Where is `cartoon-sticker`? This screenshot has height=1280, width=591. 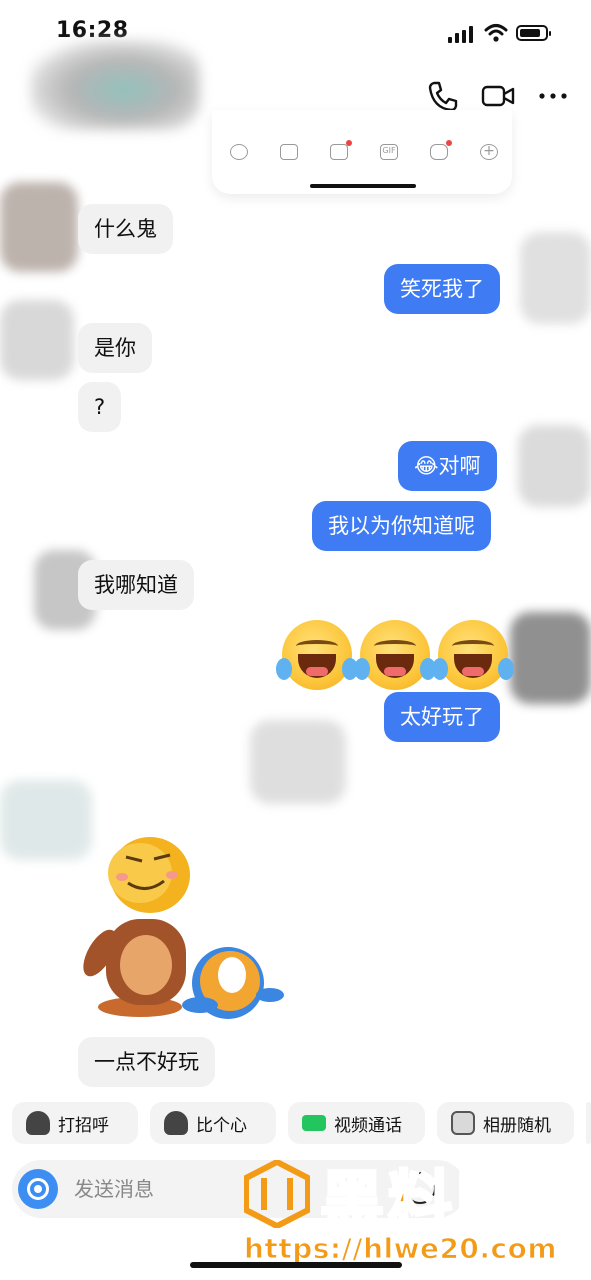
cartoon-sticker is located at coordinates (192, 930).